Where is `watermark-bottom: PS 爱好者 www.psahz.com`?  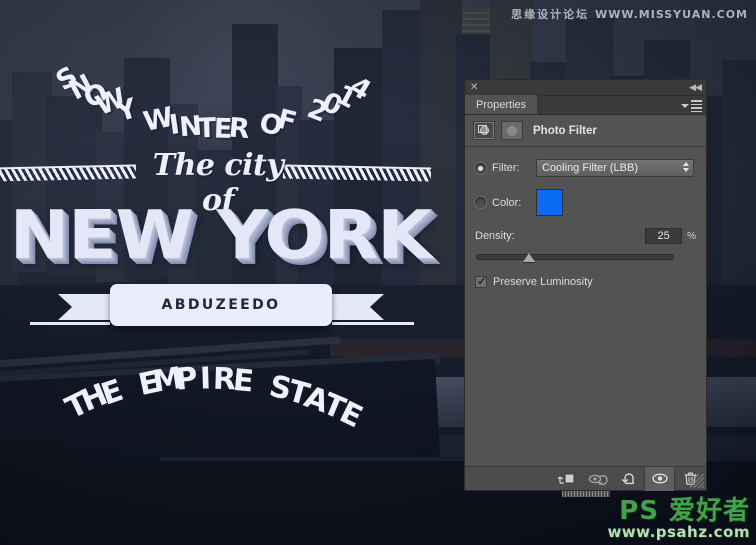 watermark-bottom: PS 爱好者 www.psahz.com is located at coordinates (678, 518).